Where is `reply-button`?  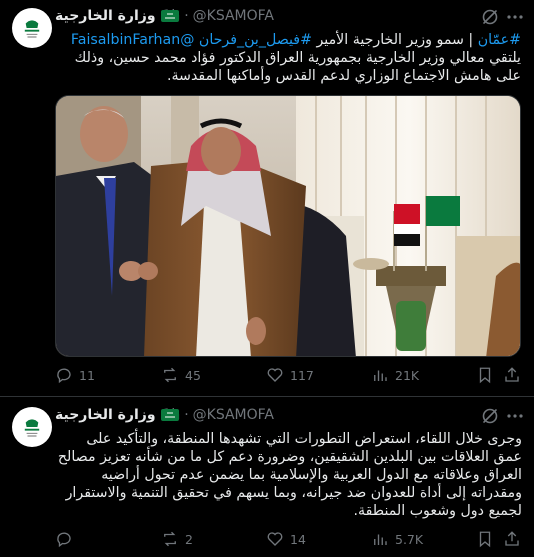 reply-button is located at coordinates (67, 539).